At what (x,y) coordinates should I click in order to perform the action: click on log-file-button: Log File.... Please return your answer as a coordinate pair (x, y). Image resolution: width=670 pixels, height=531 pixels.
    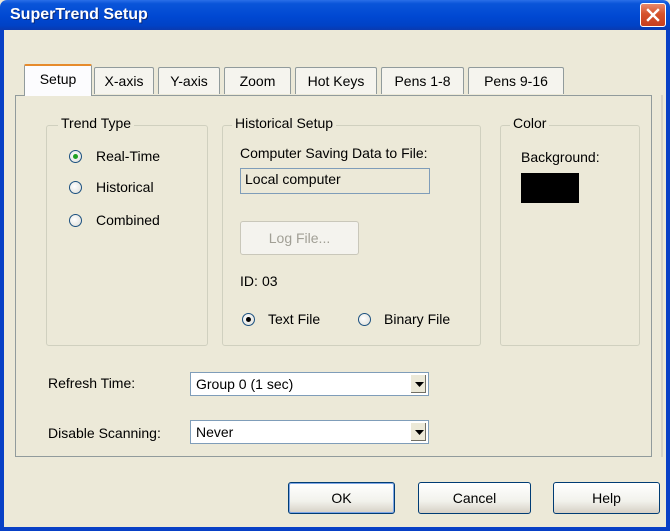
    Looking at the image, I should click on (299, 238).